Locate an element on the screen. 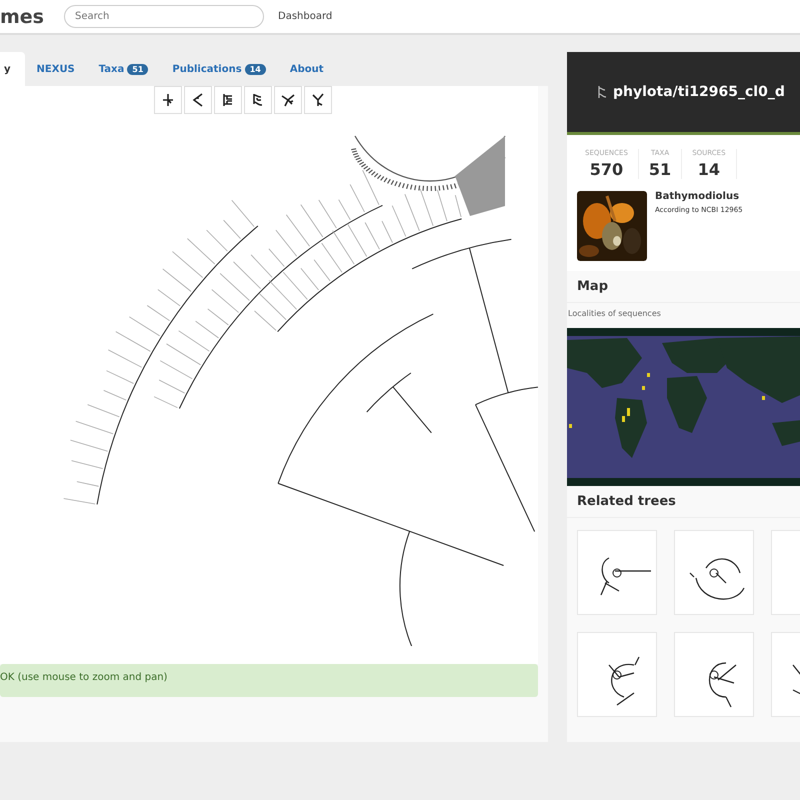 The width and height of the screenshot is (800, 800). angled-layout-button is located at coordinates (198, 100).